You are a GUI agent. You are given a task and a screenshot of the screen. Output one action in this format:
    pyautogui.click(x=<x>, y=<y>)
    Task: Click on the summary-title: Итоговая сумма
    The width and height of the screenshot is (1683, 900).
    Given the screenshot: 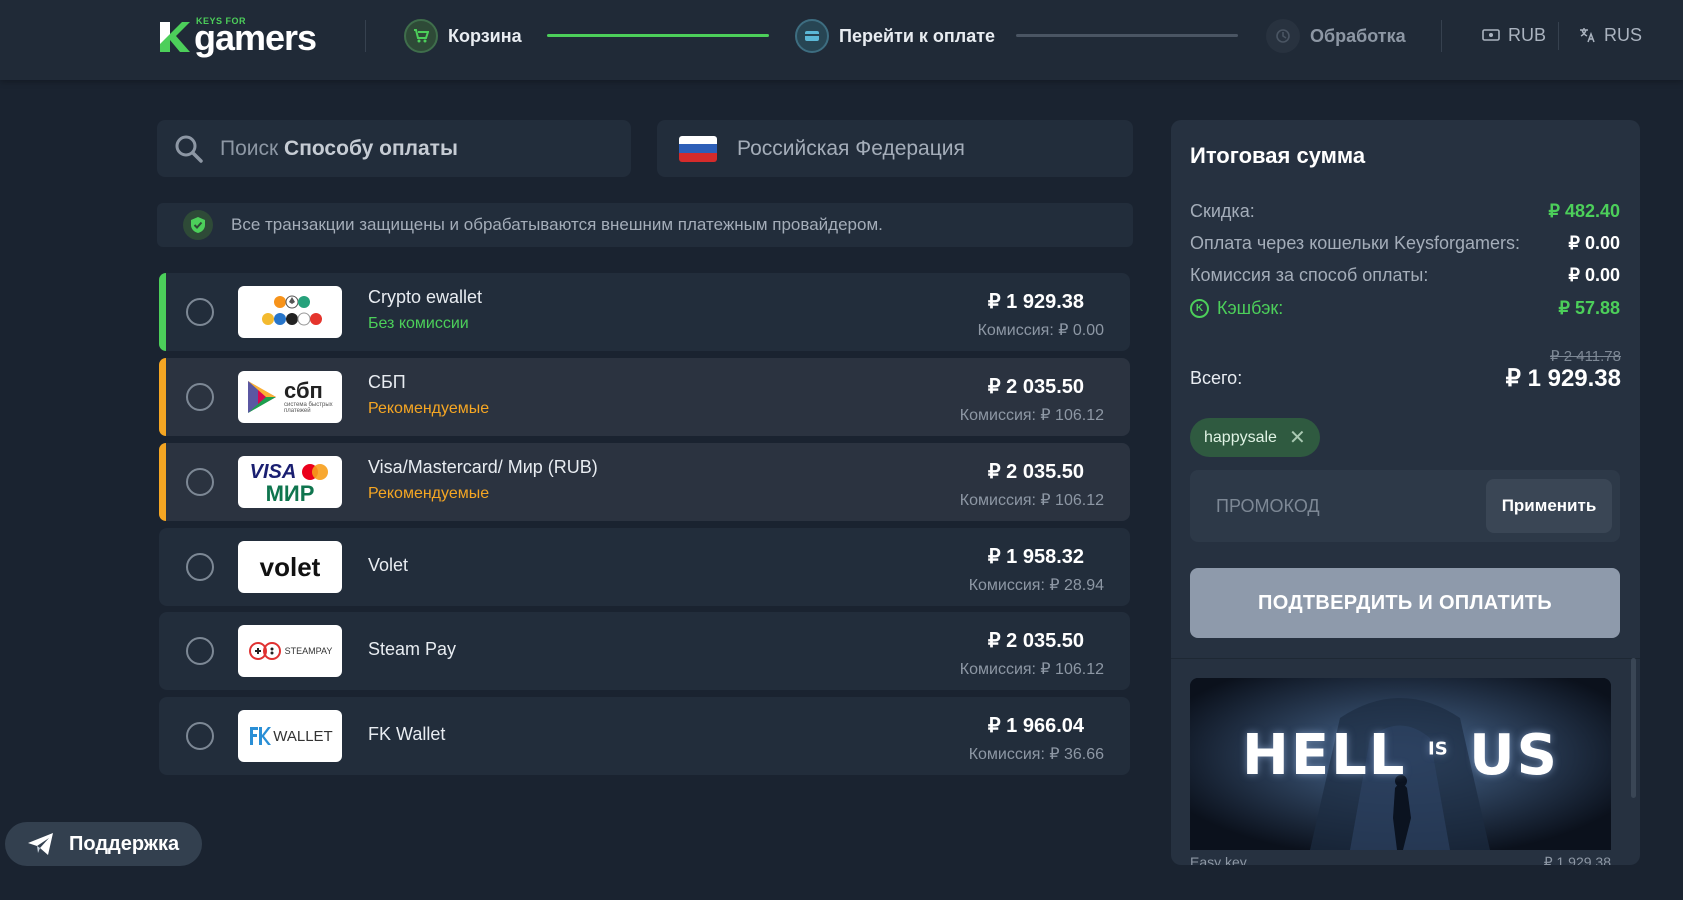 What is the action you would take?
    pyautogui.click(x=1278, y=155)
    